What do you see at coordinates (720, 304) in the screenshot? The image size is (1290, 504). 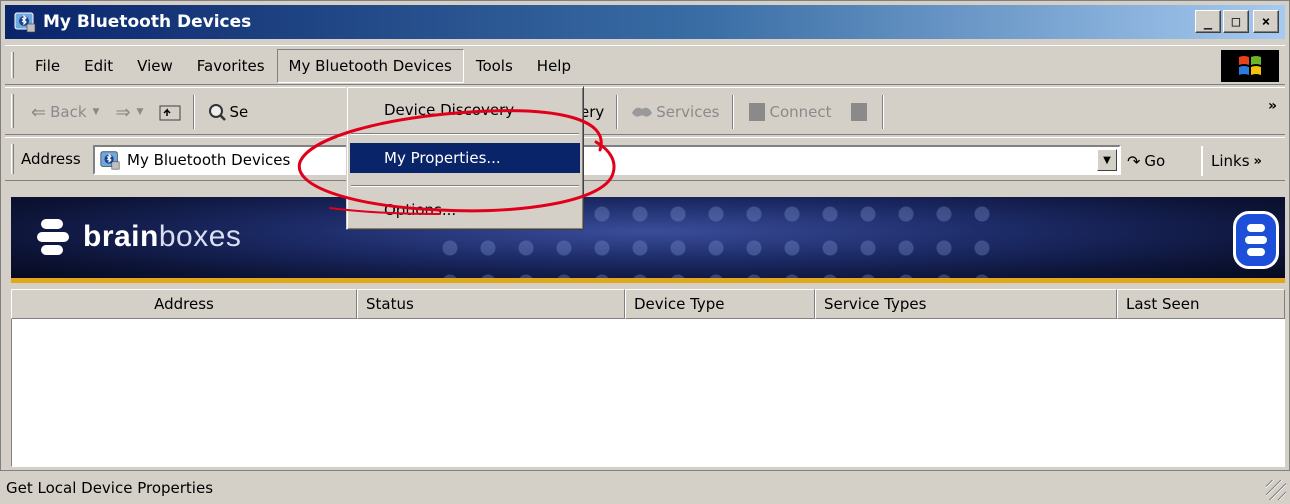 I see `column-device-type: Device Type` at bounding box center [720, 304].